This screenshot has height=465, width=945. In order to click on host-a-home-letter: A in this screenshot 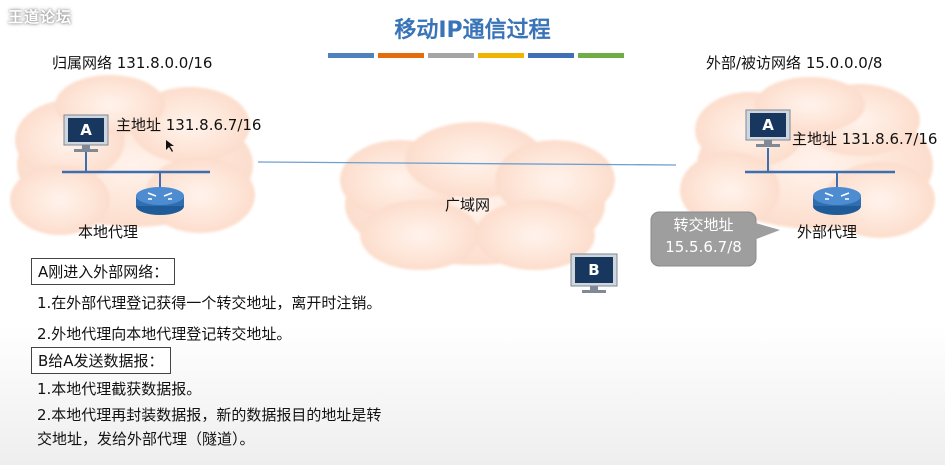, I will do `click(86, 130)`.